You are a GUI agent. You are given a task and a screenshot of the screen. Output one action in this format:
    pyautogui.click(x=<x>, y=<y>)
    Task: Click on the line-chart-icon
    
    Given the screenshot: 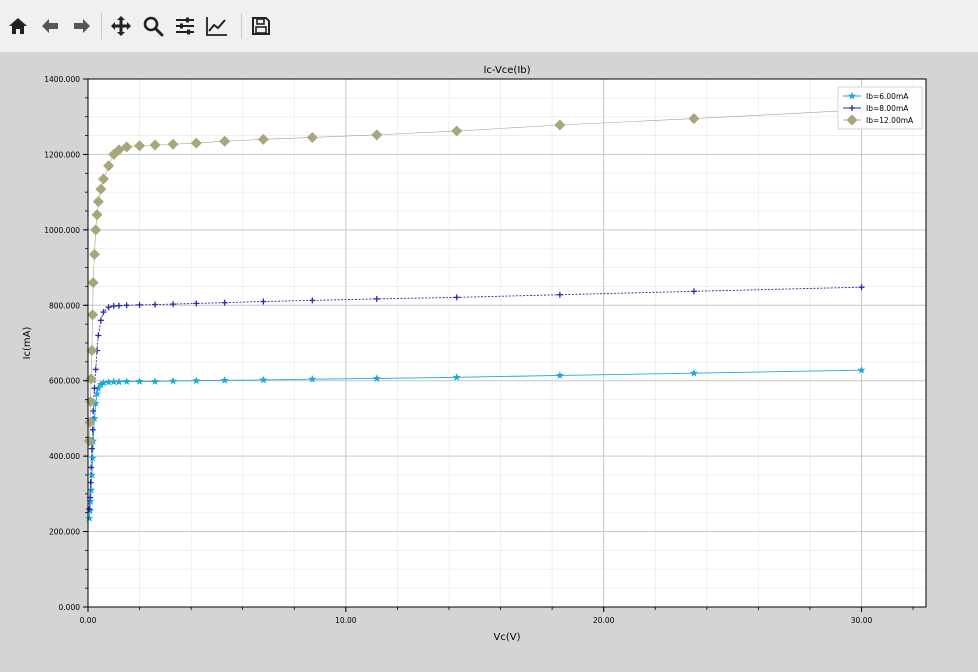 What is the action you would take?
    pyautogui.click(x=216, y=26)
    